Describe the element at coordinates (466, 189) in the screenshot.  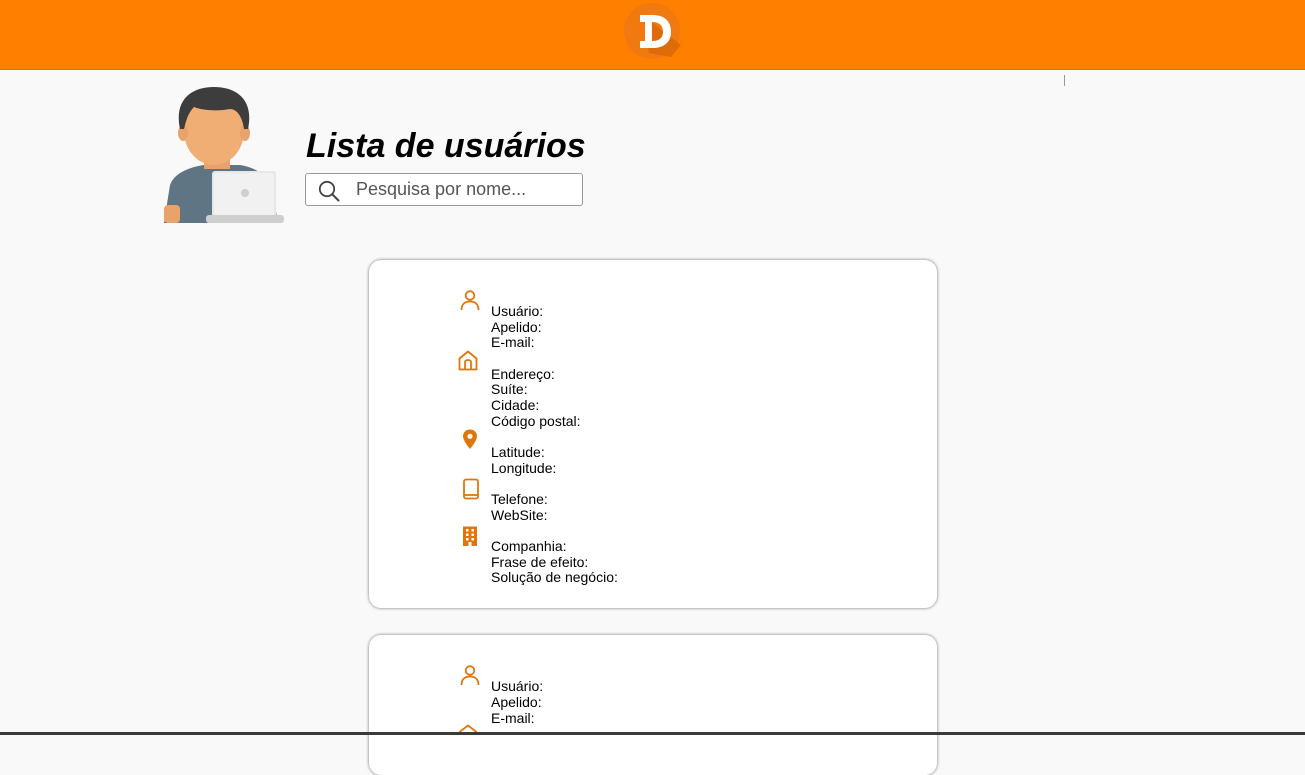
I see `search-input` at that location.